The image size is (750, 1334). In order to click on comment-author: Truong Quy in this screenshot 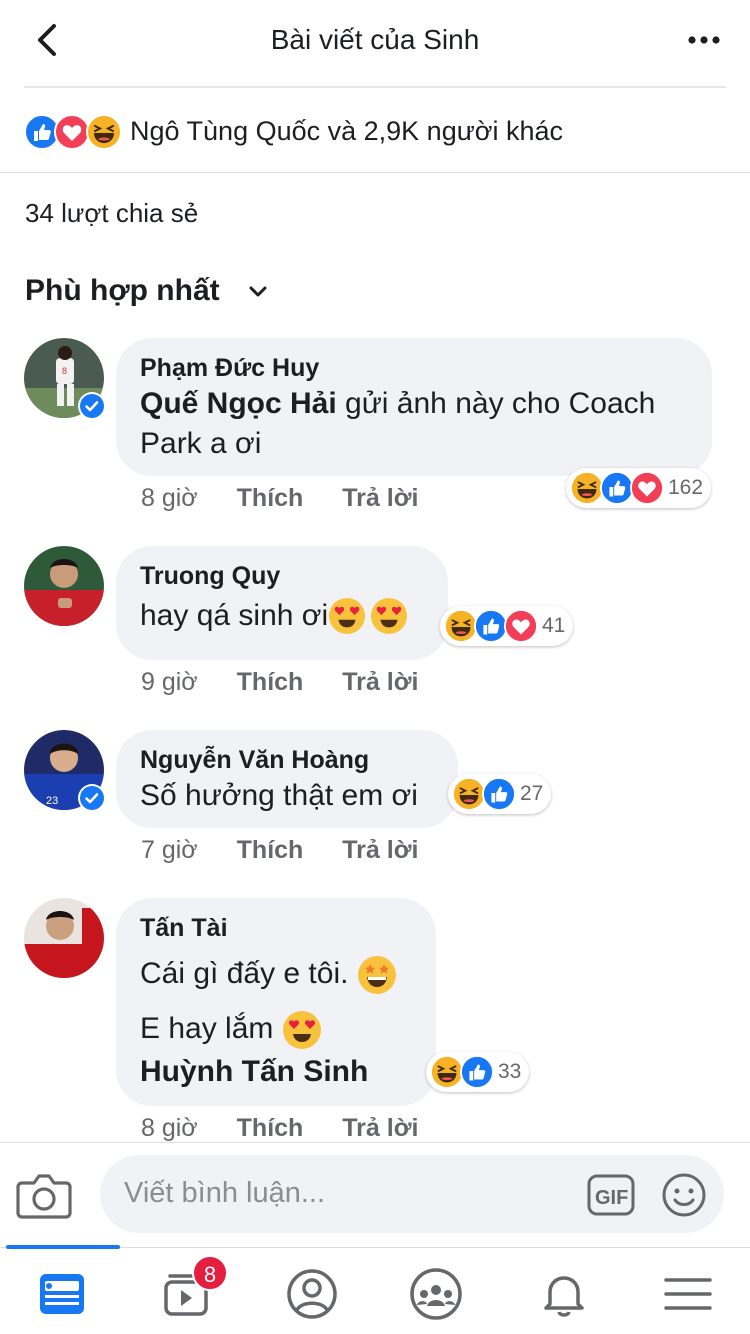, I will do `click(282, 576)`.